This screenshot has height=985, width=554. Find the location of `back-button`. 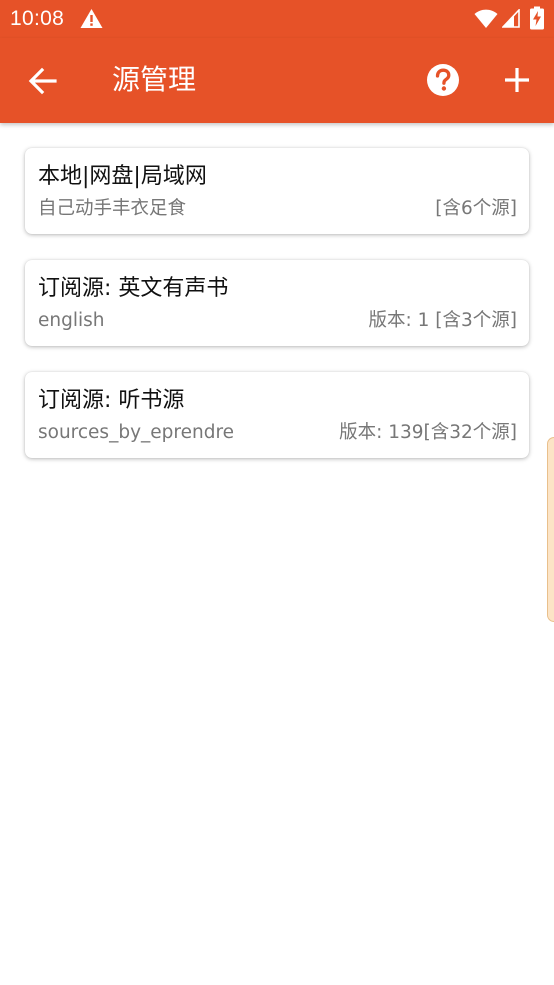

back-button is located at coordinates (43, 81).